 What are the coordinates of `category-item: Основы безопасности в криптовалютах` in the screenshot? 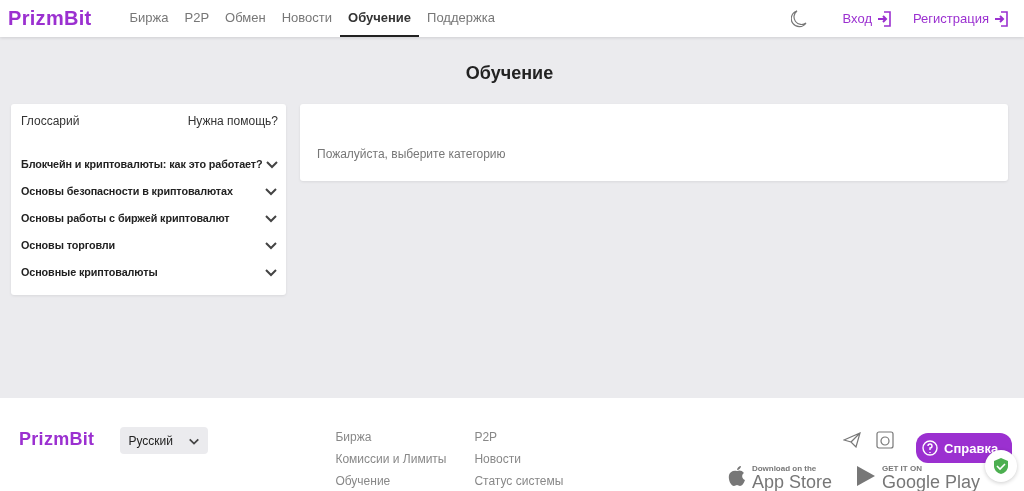 It's located at (149, 190).